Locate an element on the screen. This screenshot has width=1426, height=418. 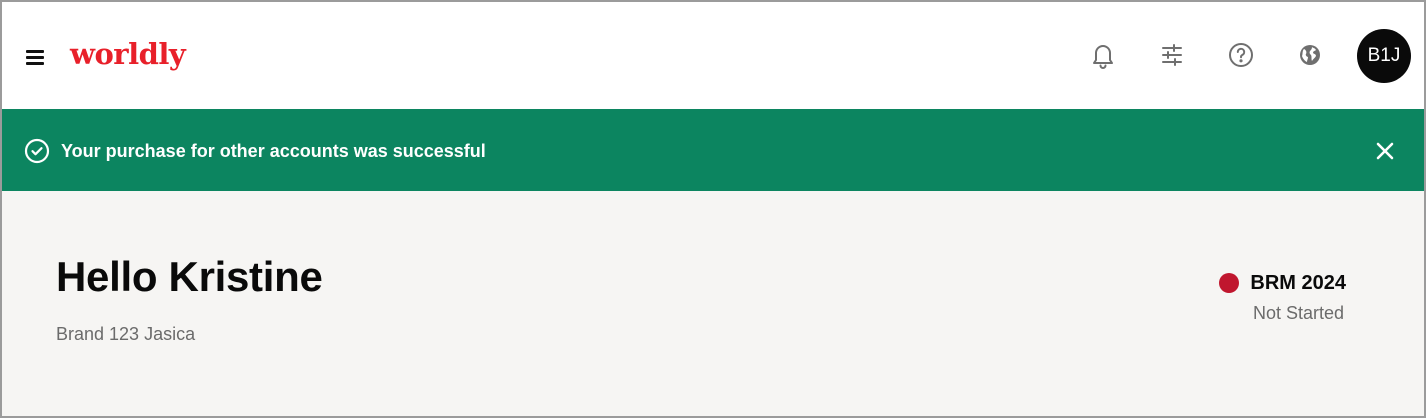
brand-subtitle: Brand 123 Jasica is located at coordinates (126, 334).